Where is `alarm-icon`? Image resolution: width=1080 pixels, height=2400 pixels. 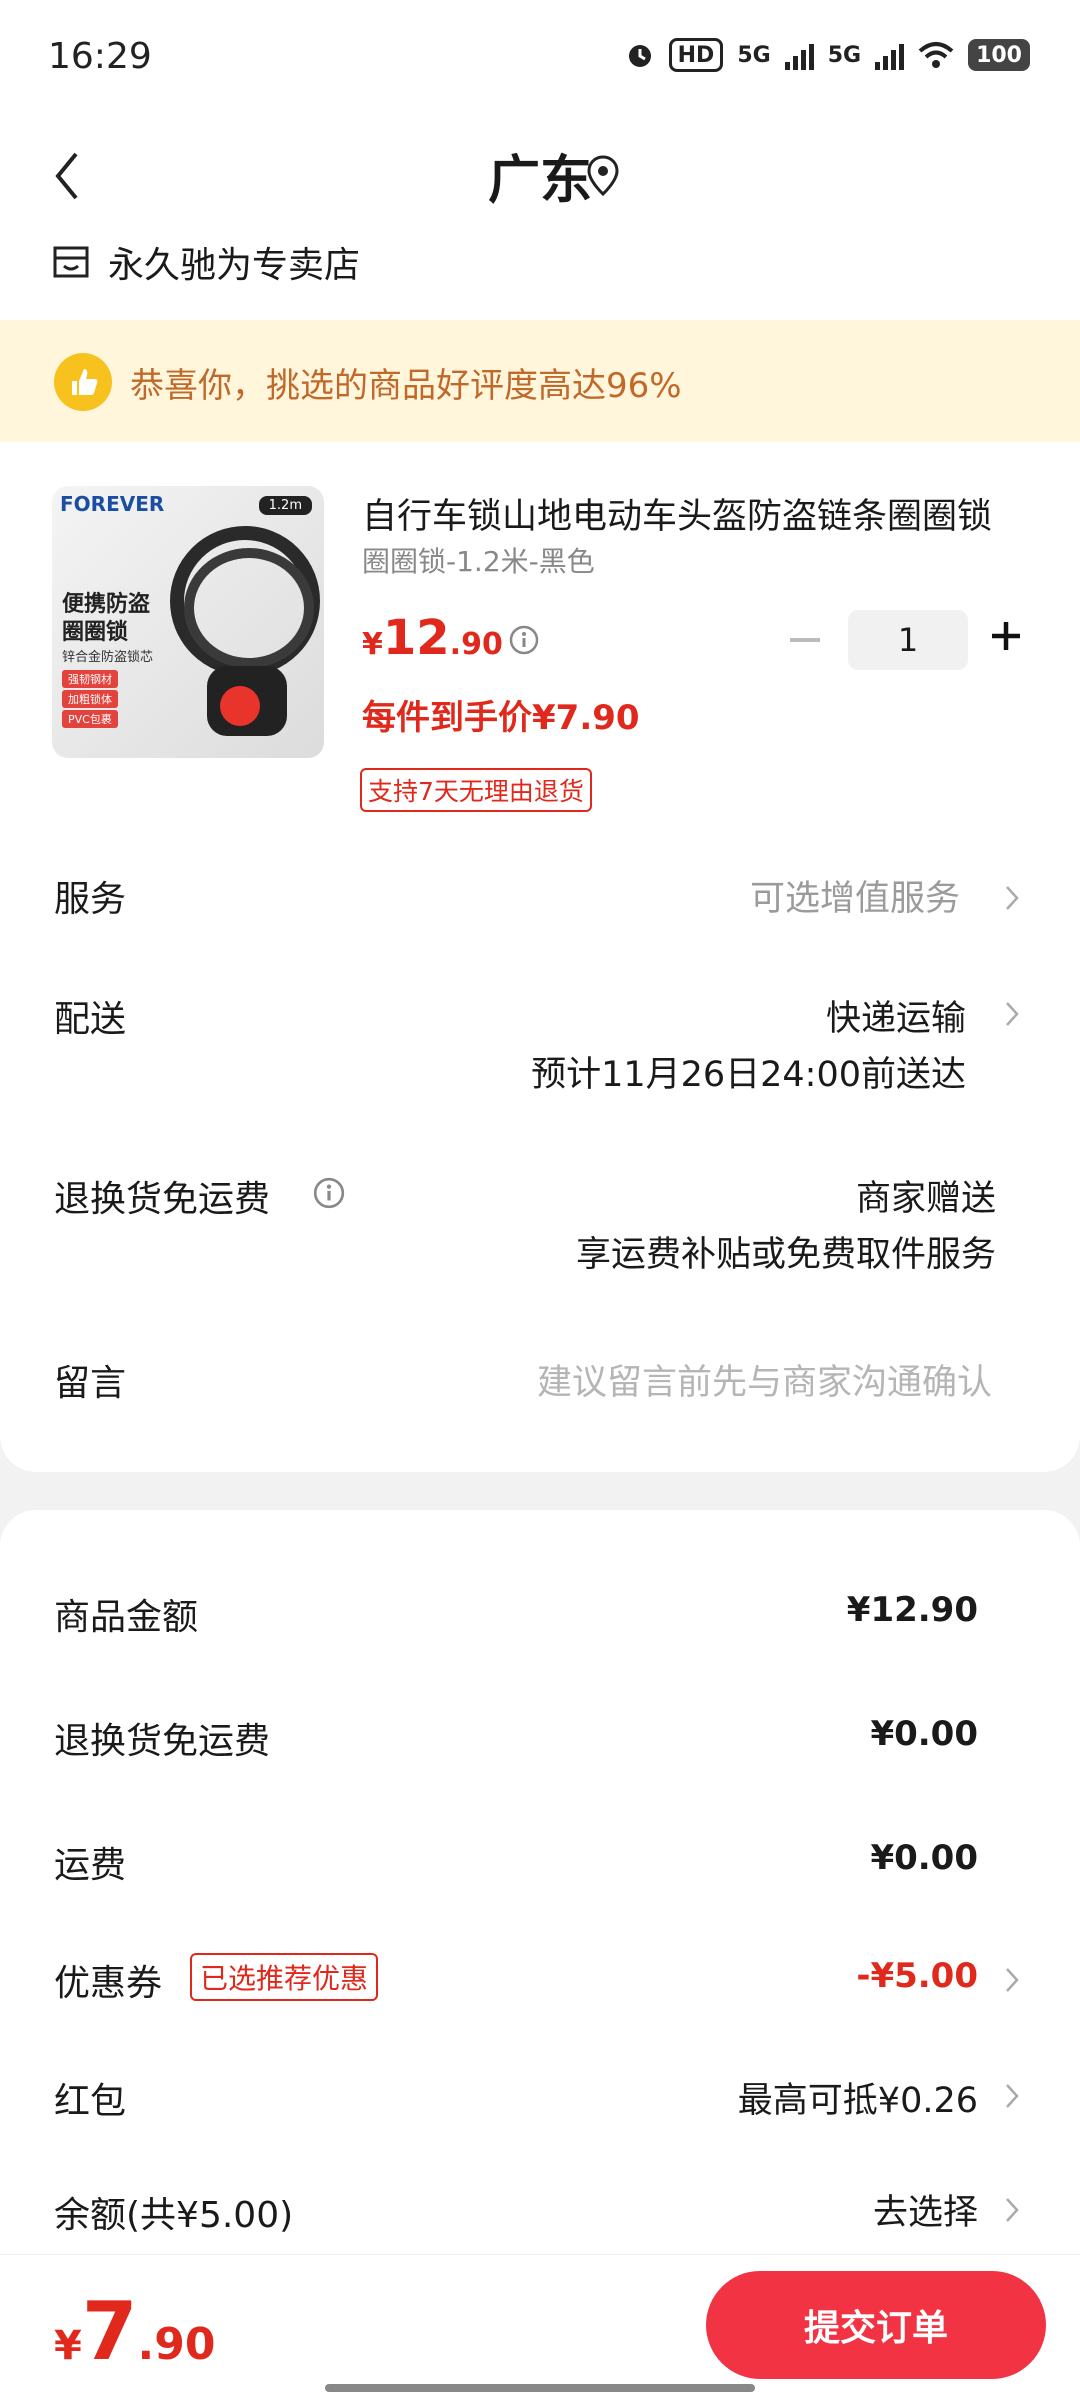 alarm-icon is located at coordinates (639, 56).